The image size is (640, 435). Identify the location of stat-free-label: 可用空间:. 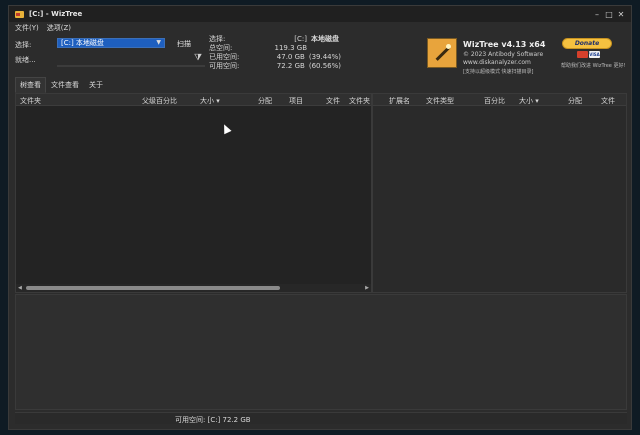
(224, 65).